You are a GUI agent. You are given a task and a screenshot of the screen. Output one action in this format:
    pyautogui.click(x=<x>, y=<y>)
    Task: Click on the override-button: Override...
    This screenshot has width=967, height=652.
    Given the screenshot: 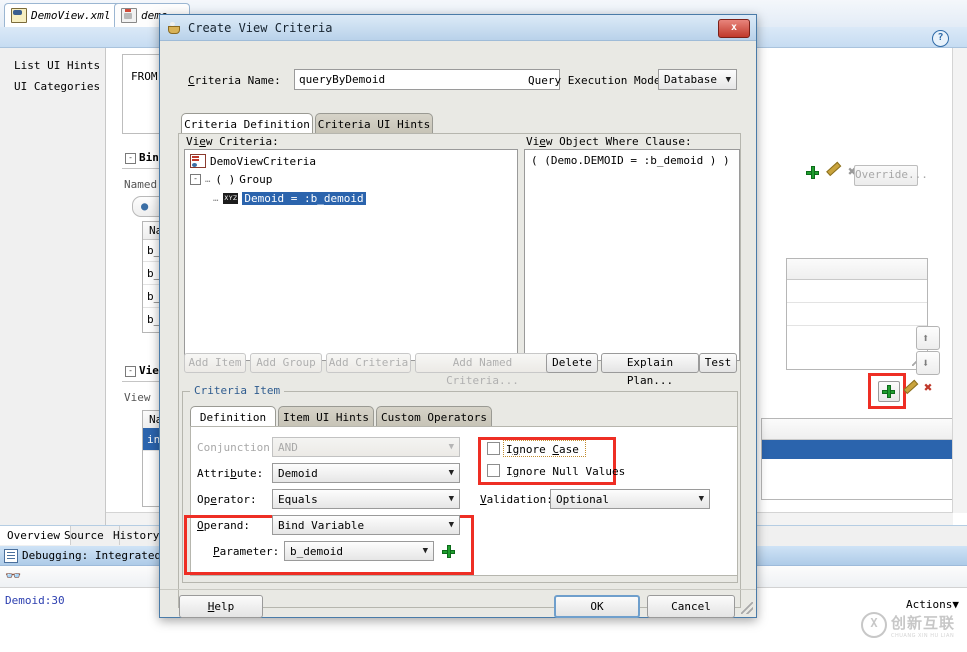 What is the action you would take?
    pyautogui.click(x=891, y=175)
    